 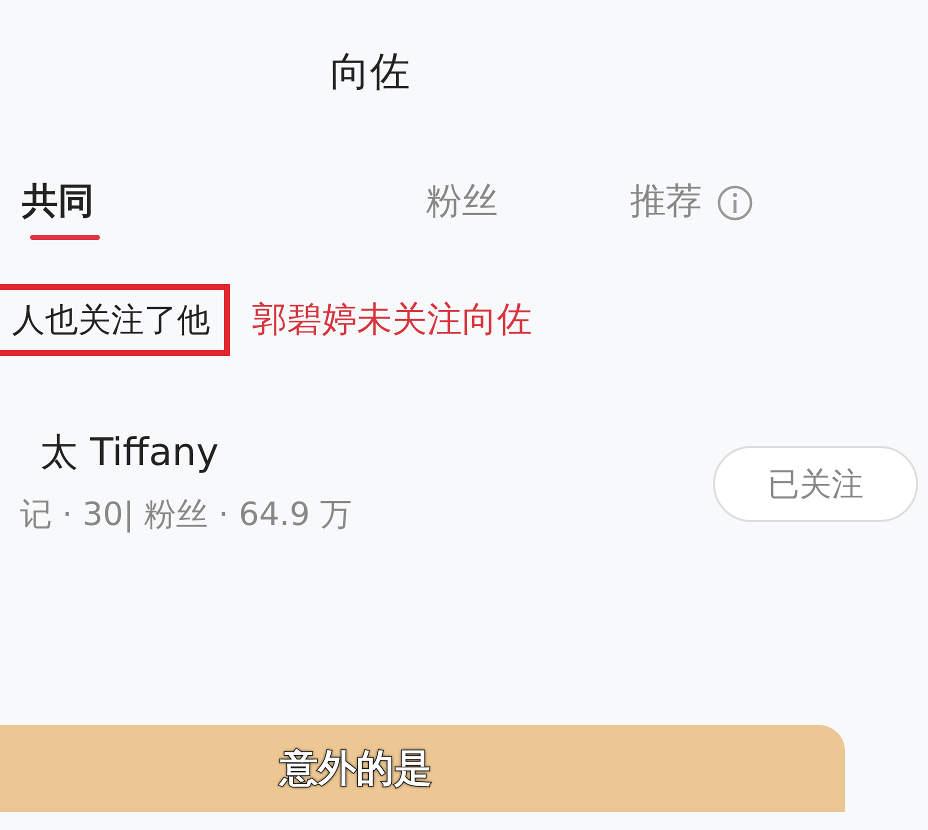 I want to click on annotation-text: 郭碧婷未关注向佐, so click(x=392, y=320).